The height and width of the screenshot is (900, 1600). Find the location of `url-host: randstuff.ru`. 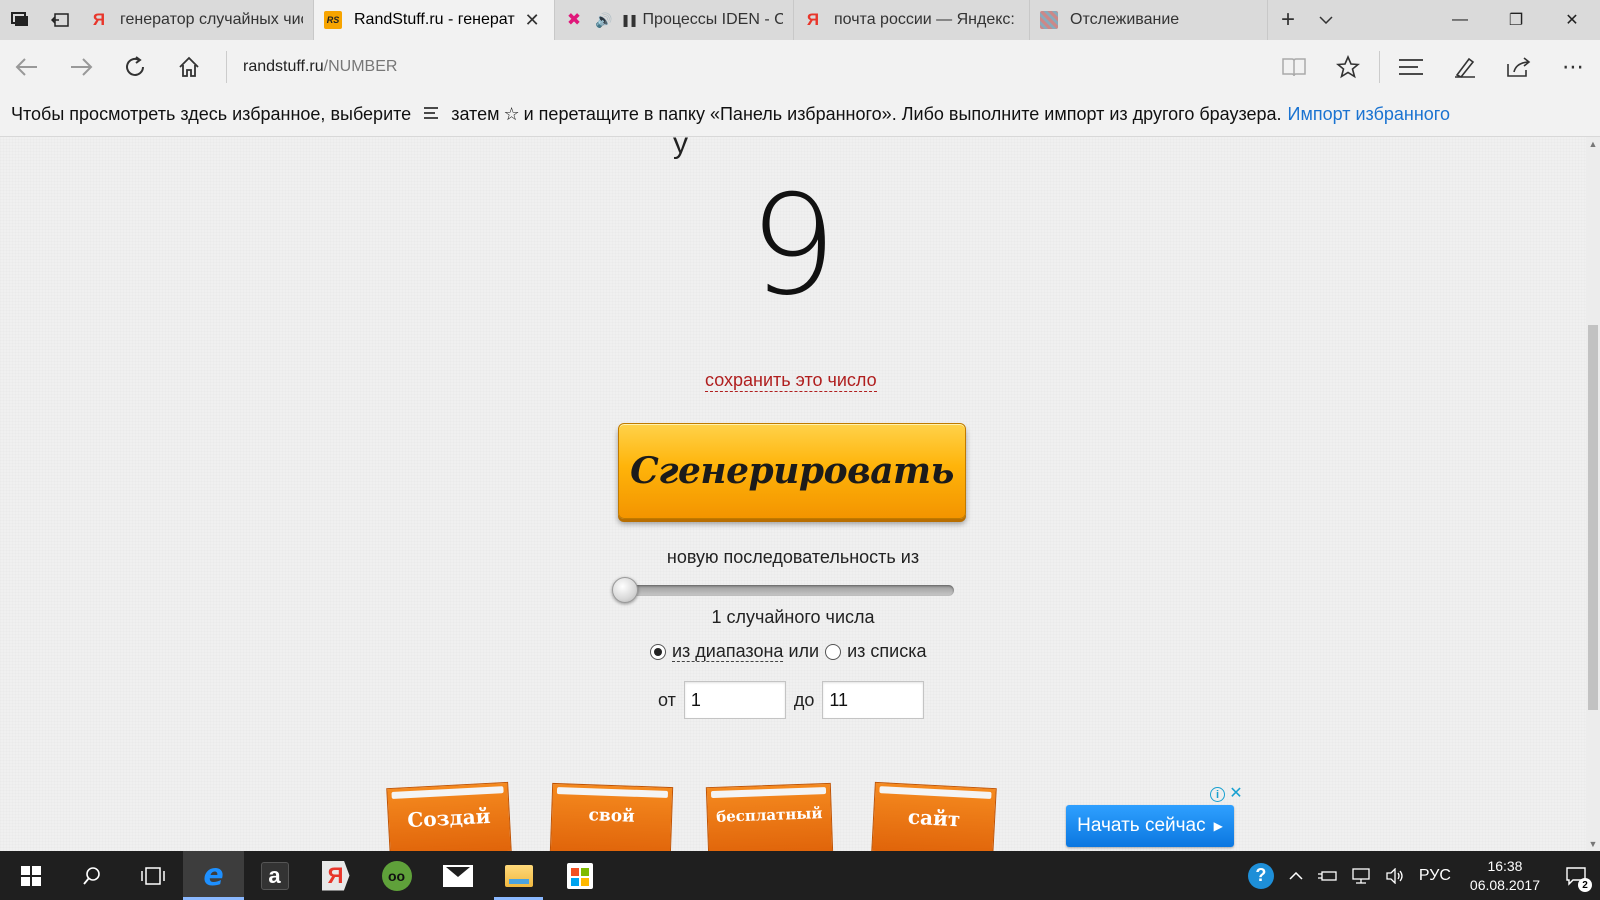

url-host: randstuff.ru is located at coordinates (283, 66).